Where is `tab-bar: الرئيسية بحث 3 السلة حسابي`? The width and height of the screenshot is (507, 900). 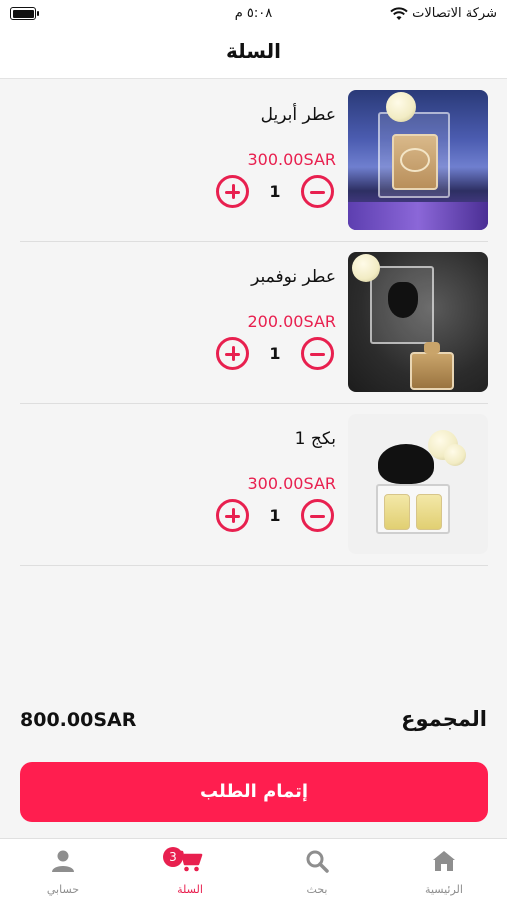 tab-bar: الرئيسية بحث 3 السلة حسابي is located at coordinates (253, 869).